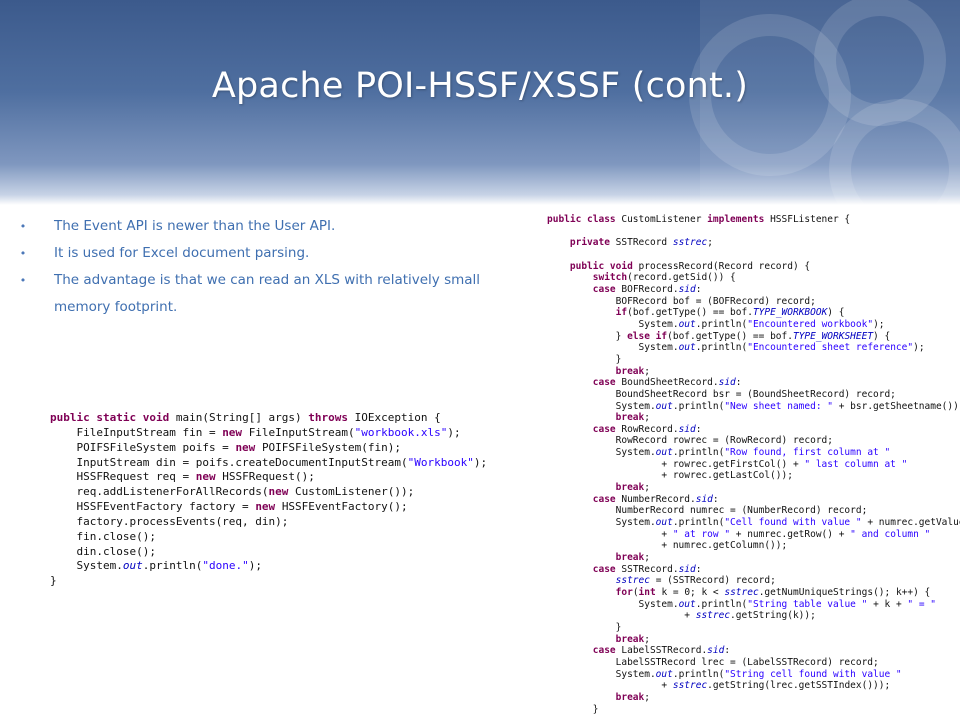 Image resolution: width=960 pixels, height=720 pixels. I want to click on code-token: "New sheet named: ", so click(781, 406).